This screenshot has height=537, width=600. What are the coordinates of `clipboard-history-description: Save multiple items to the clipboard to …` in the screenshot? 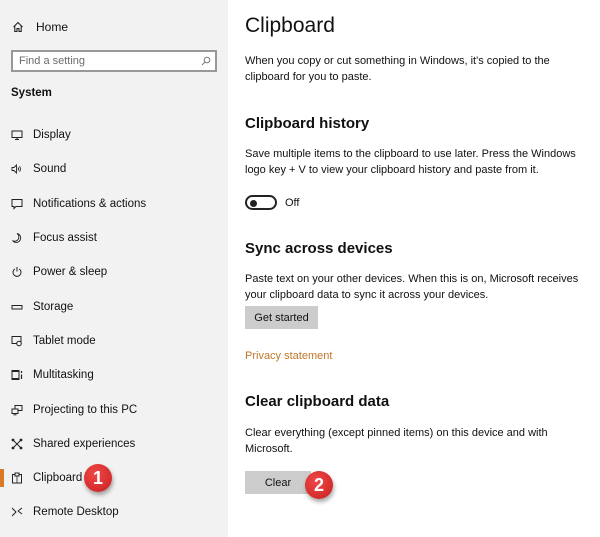 It's located at (410, 162).